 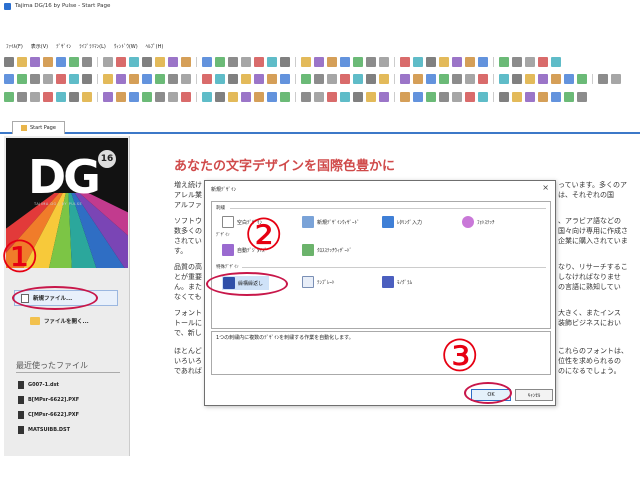 What do you see at coordinates (545, 187) in the screenshot?
I see `close-button: ×` at bounding box center [545, 187].